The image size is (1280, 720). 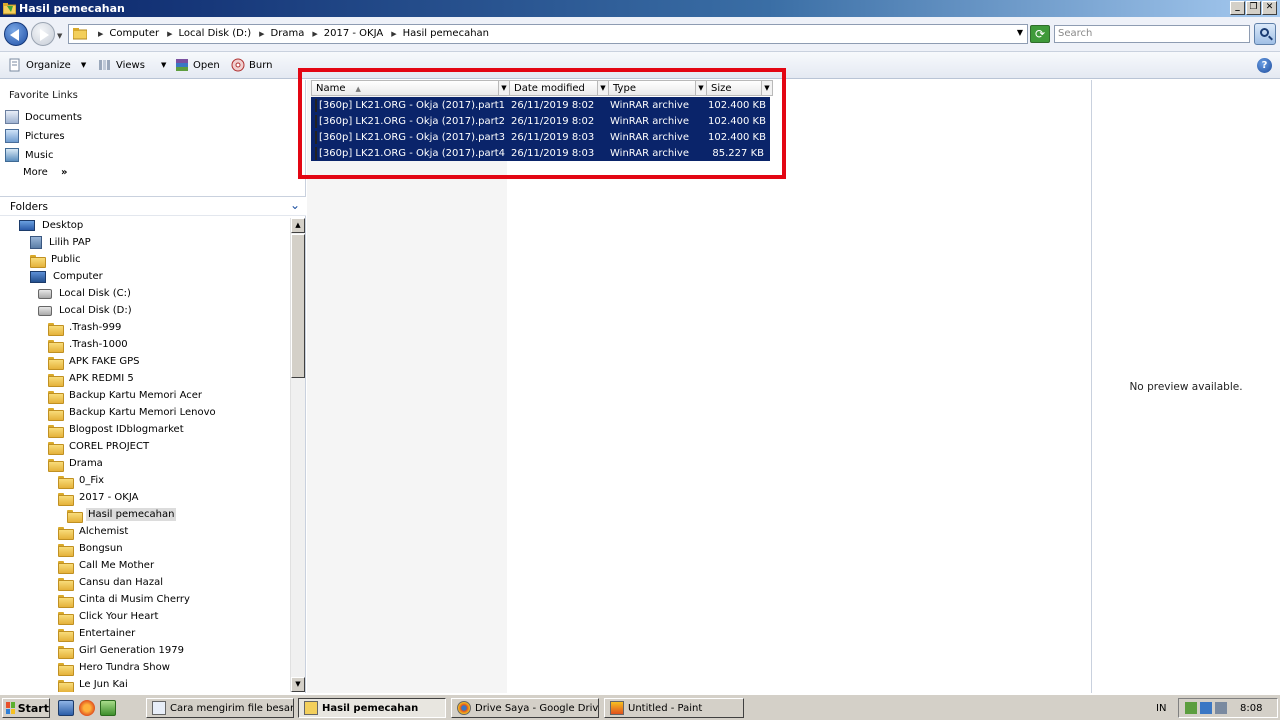 What do you see at coordinates (297, 455) in the screenshot?
I see `tree-scrollbar: ▲ ▼` at bounding box center [297, 455].